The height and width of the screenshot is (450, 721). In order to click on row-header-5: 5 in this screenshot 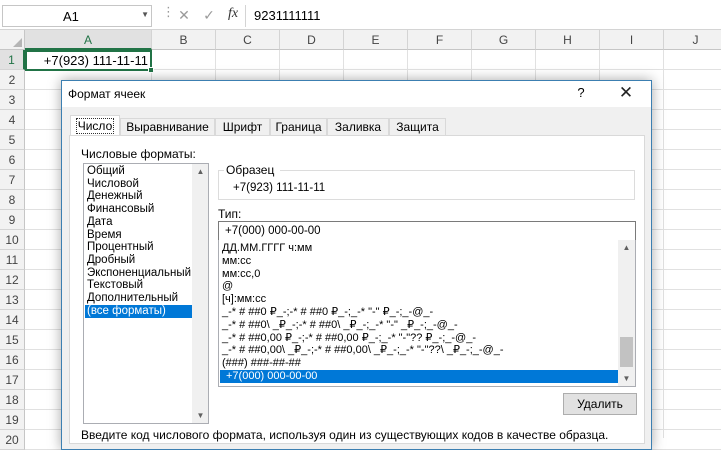, I will do `click(12, 140)`.